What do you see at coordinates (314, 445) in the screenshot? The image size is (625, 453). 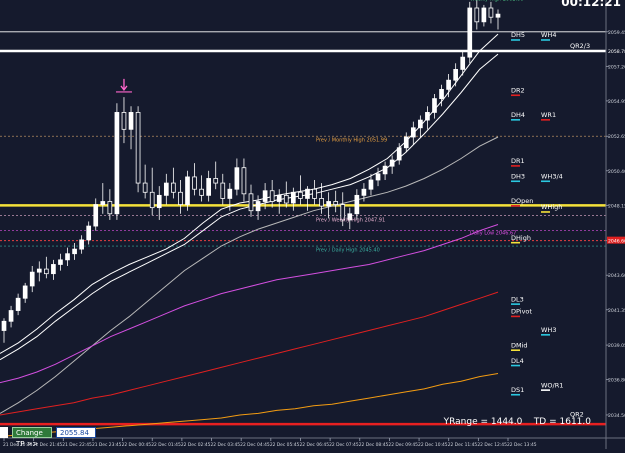 I see `time-tick-label: 22 Dec 06:45` at bounding box center [314, 445].